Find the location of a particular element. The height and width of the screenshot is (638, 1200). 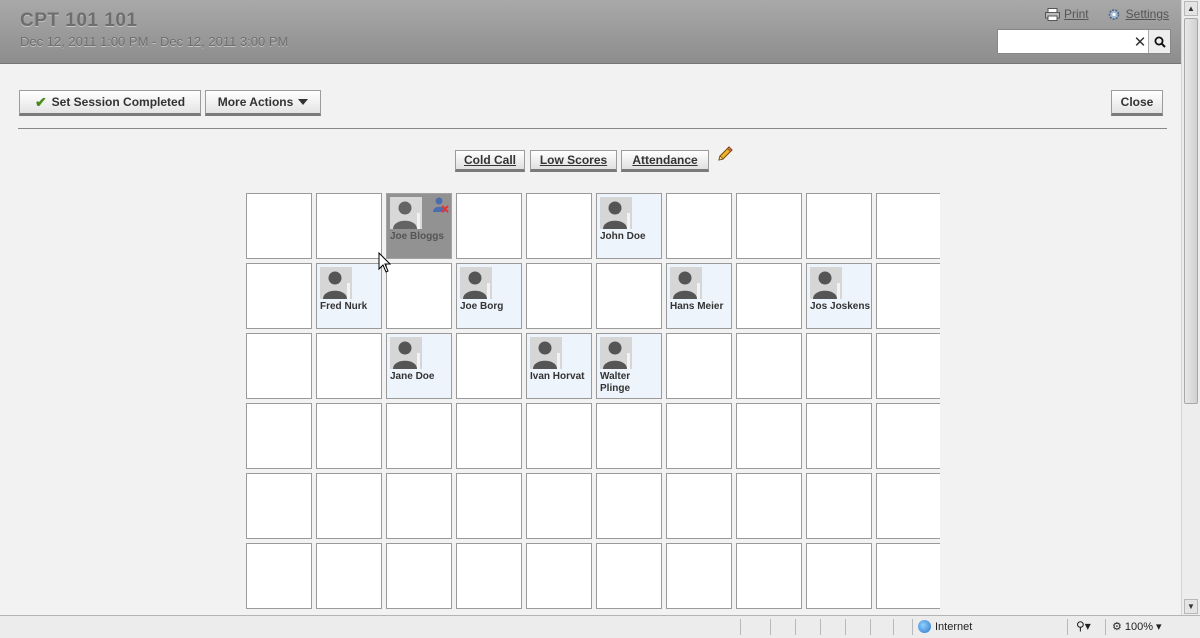

student-name: Joe Bloggs is located at coordinates (417, 236).